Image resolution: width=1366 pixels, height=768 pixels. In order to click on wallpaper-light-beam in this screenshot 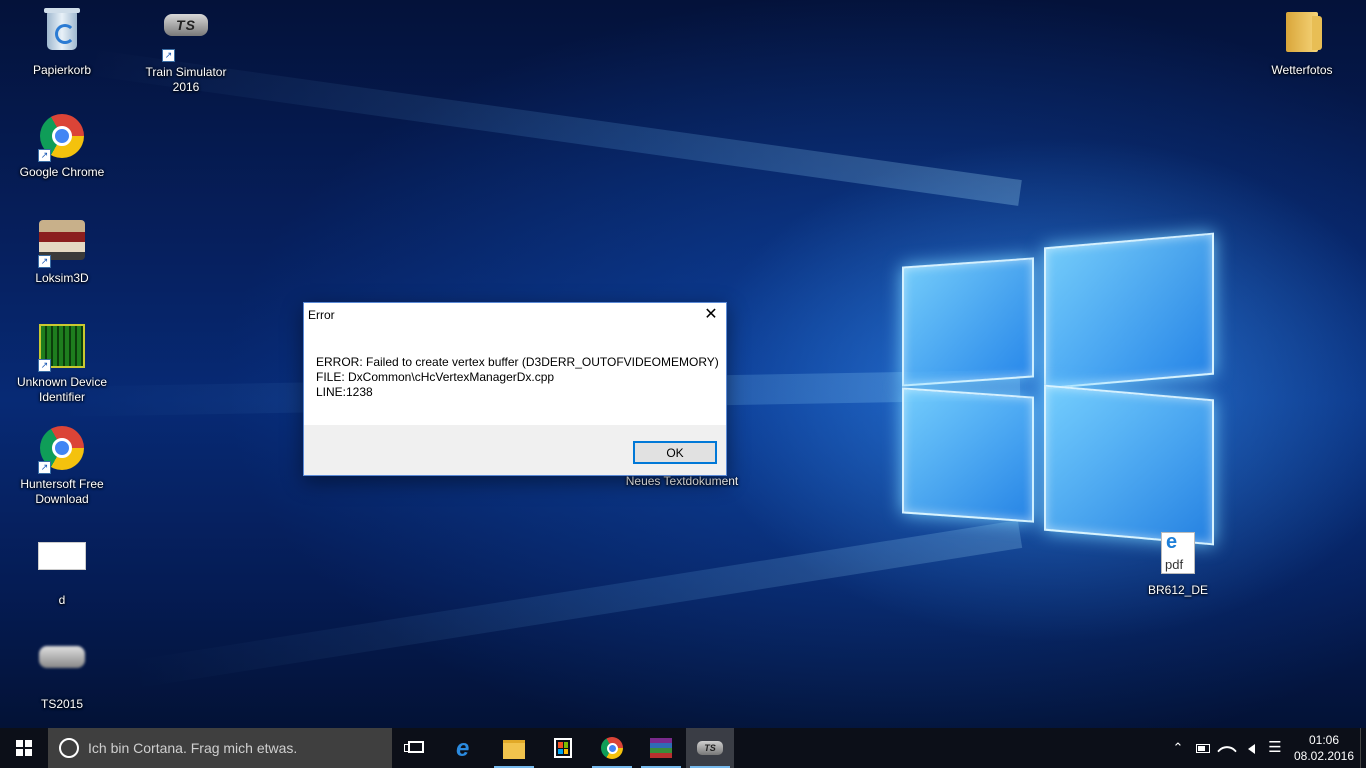, I will do `click(575, 604)`.